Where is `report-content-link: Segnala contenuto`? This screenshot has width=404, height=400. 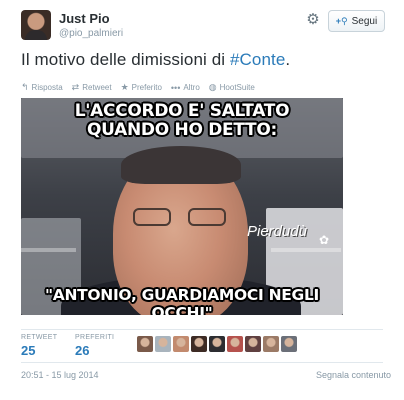
report-content-link: Segnala contenuto is located at coordinates (353, 375).